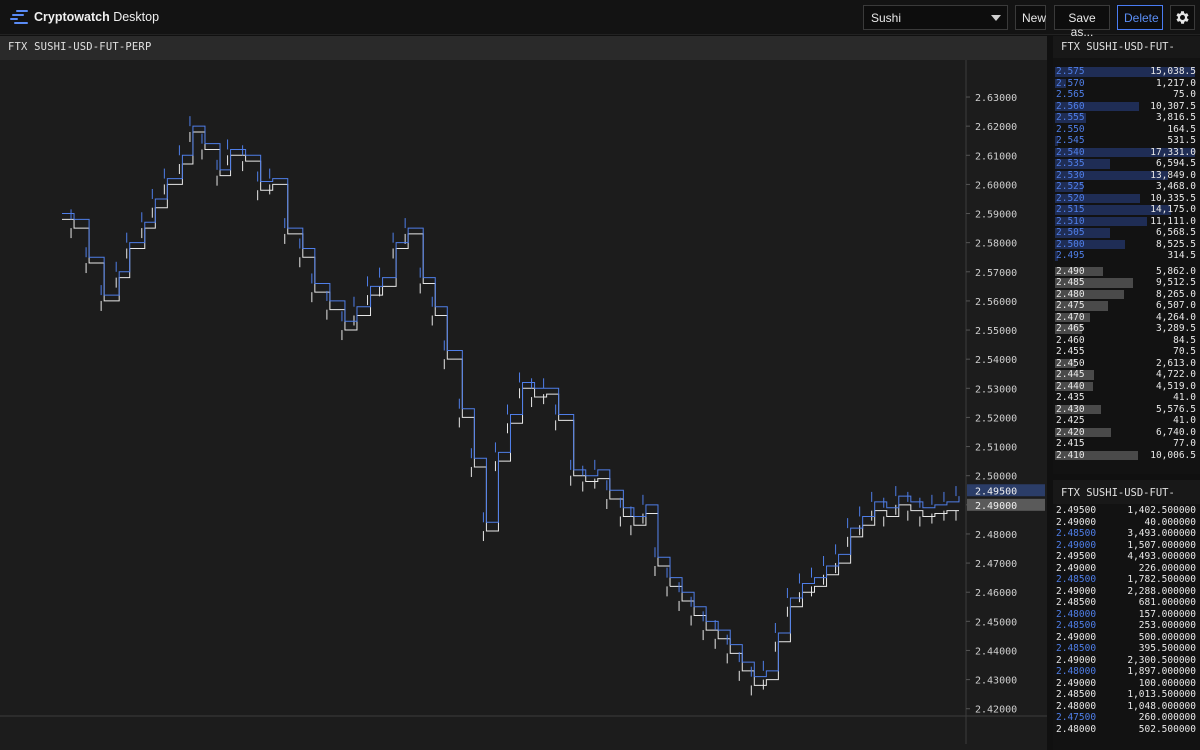 The image size is (1200, 750). Describe the element at coordinates (1167, 637) in the screenshot. I see `trade-size: 500.000000` at that location.